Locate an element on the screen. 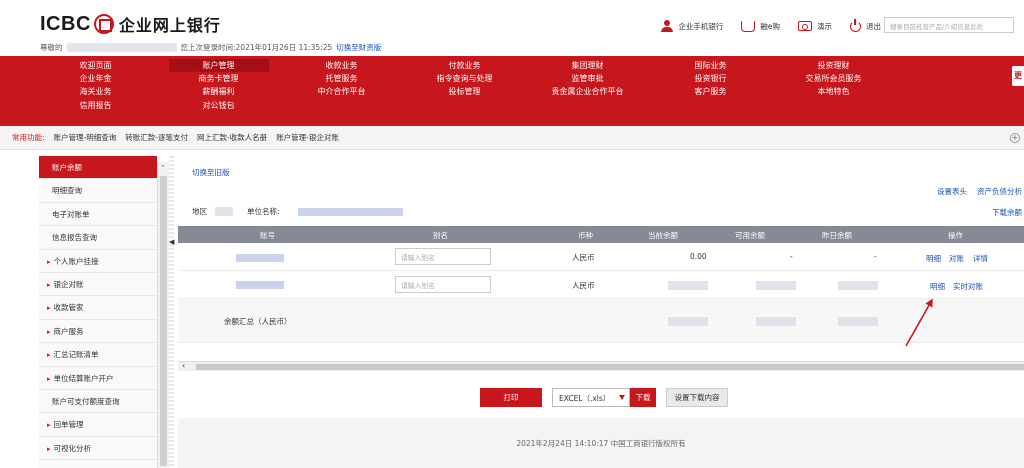  action-bar: 打印 EXCEL（.xls） 下载 设置下载内容 is located at coordinates (604, 397).